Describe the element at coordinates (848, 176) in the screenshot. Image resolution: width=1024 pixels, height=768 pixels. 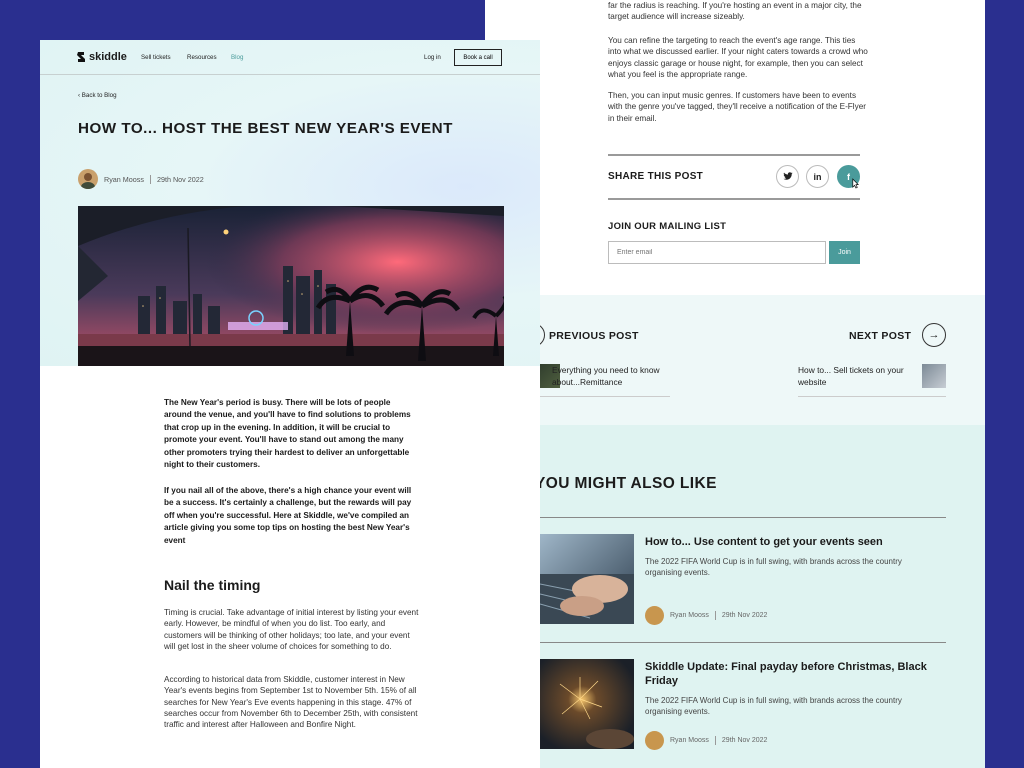
I see `facebook-icon: f` at that location.